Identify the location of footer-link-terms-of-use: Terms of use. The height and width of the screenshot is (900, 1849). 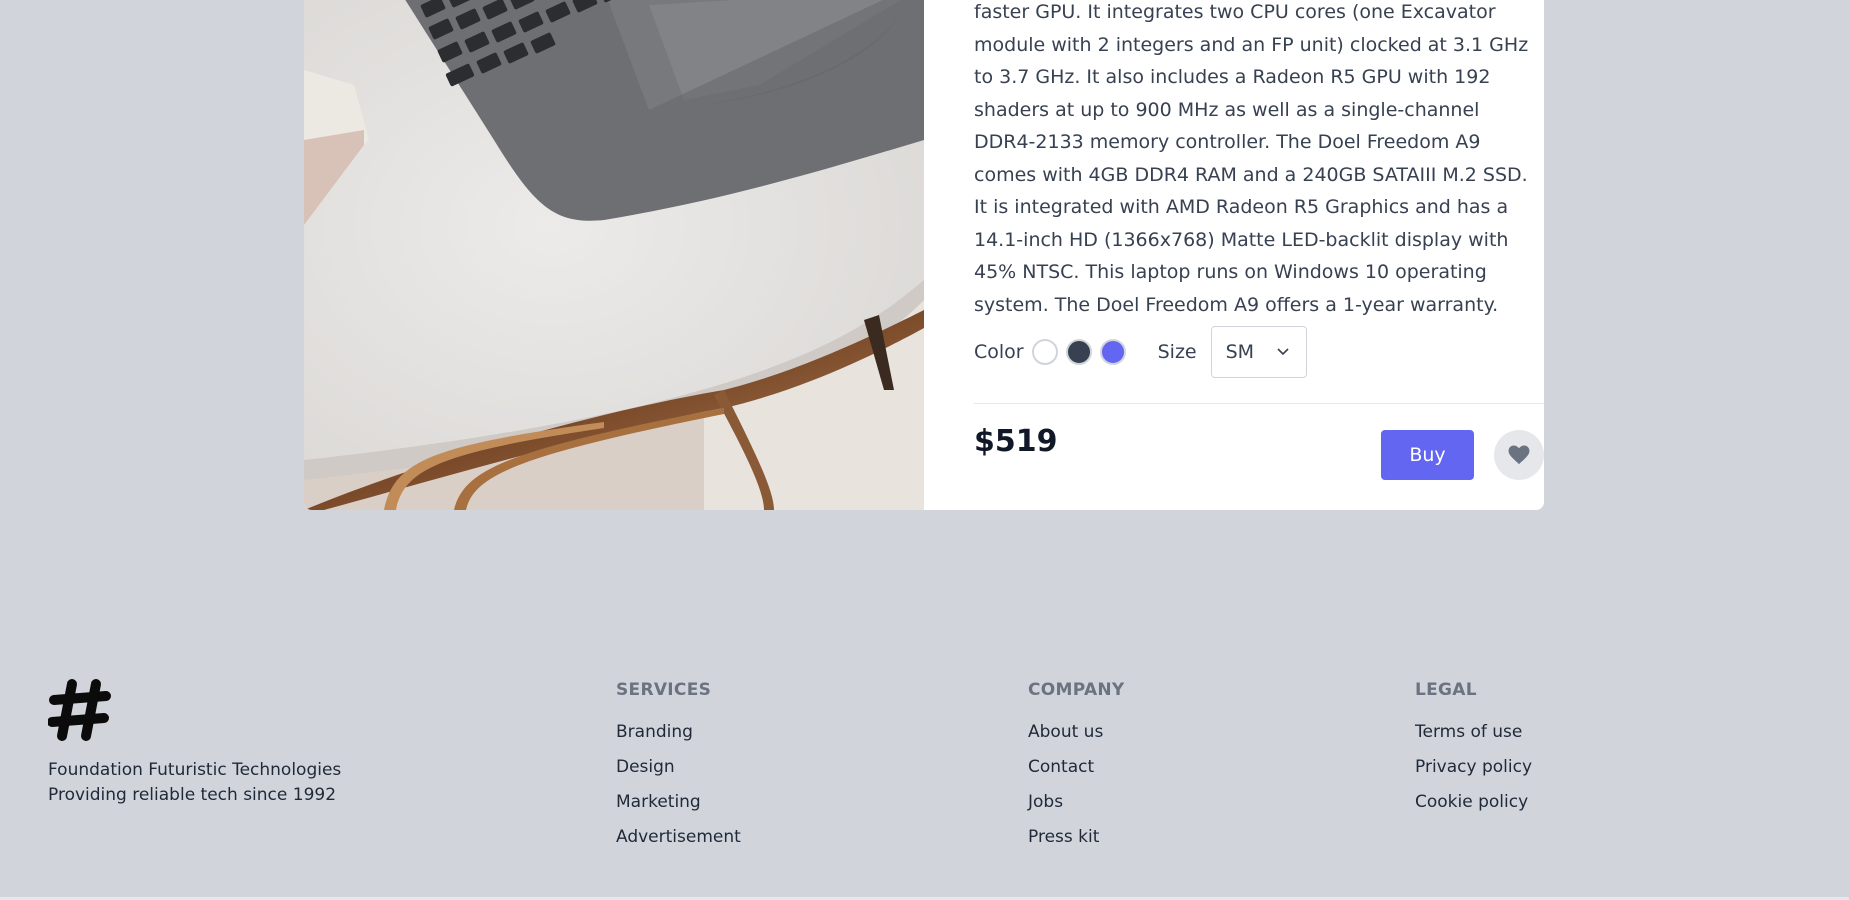
(1473, 737).